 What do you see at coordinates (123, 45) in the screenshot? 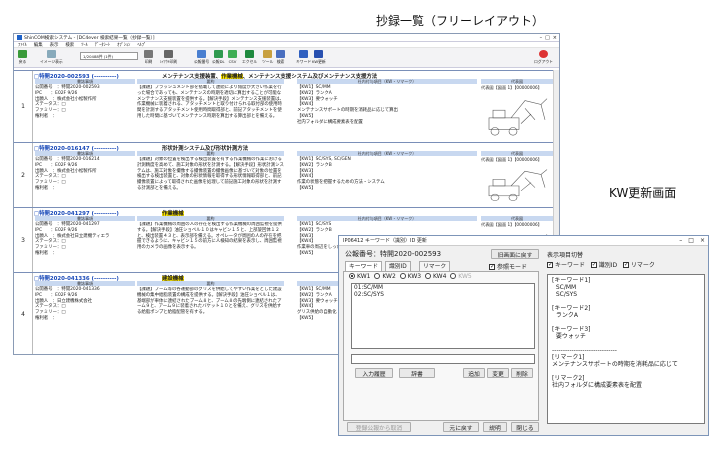
I see `menu-options: ｵﾌﾟｼｮﾝ` at bounding box center [123, 45].